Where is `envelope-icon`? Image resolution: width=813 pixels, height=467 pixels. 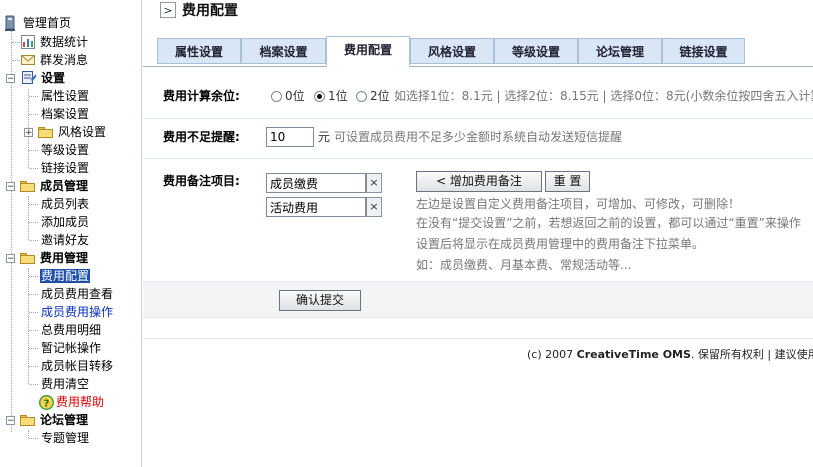
envelope-icon is located at coordinates (28, 60).